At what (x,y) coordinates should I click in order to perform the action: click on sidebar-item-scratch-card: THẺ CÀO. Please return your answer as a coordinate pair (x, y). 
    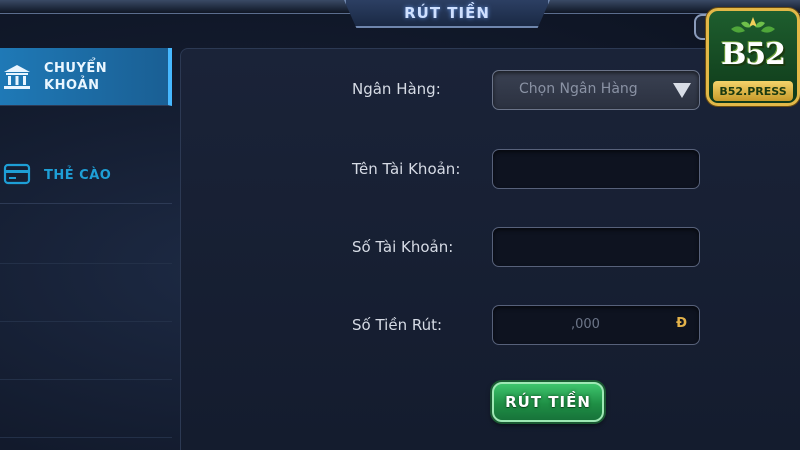
    Looking at the image, I should click on (86, 176).